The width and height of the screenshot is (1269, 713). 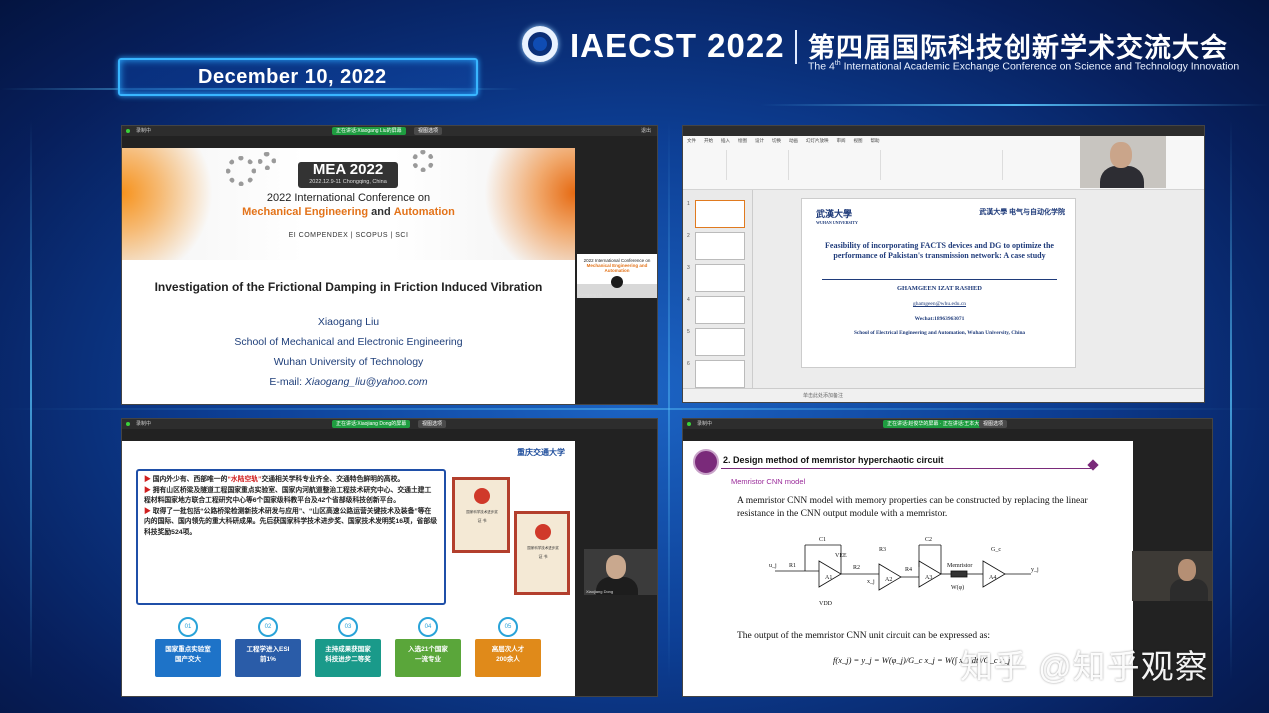 What do you see at coordinates (348, 362) in the screenshot?
I see `author-university: Wuhan University of Technology` at bounding box center [348, 362].